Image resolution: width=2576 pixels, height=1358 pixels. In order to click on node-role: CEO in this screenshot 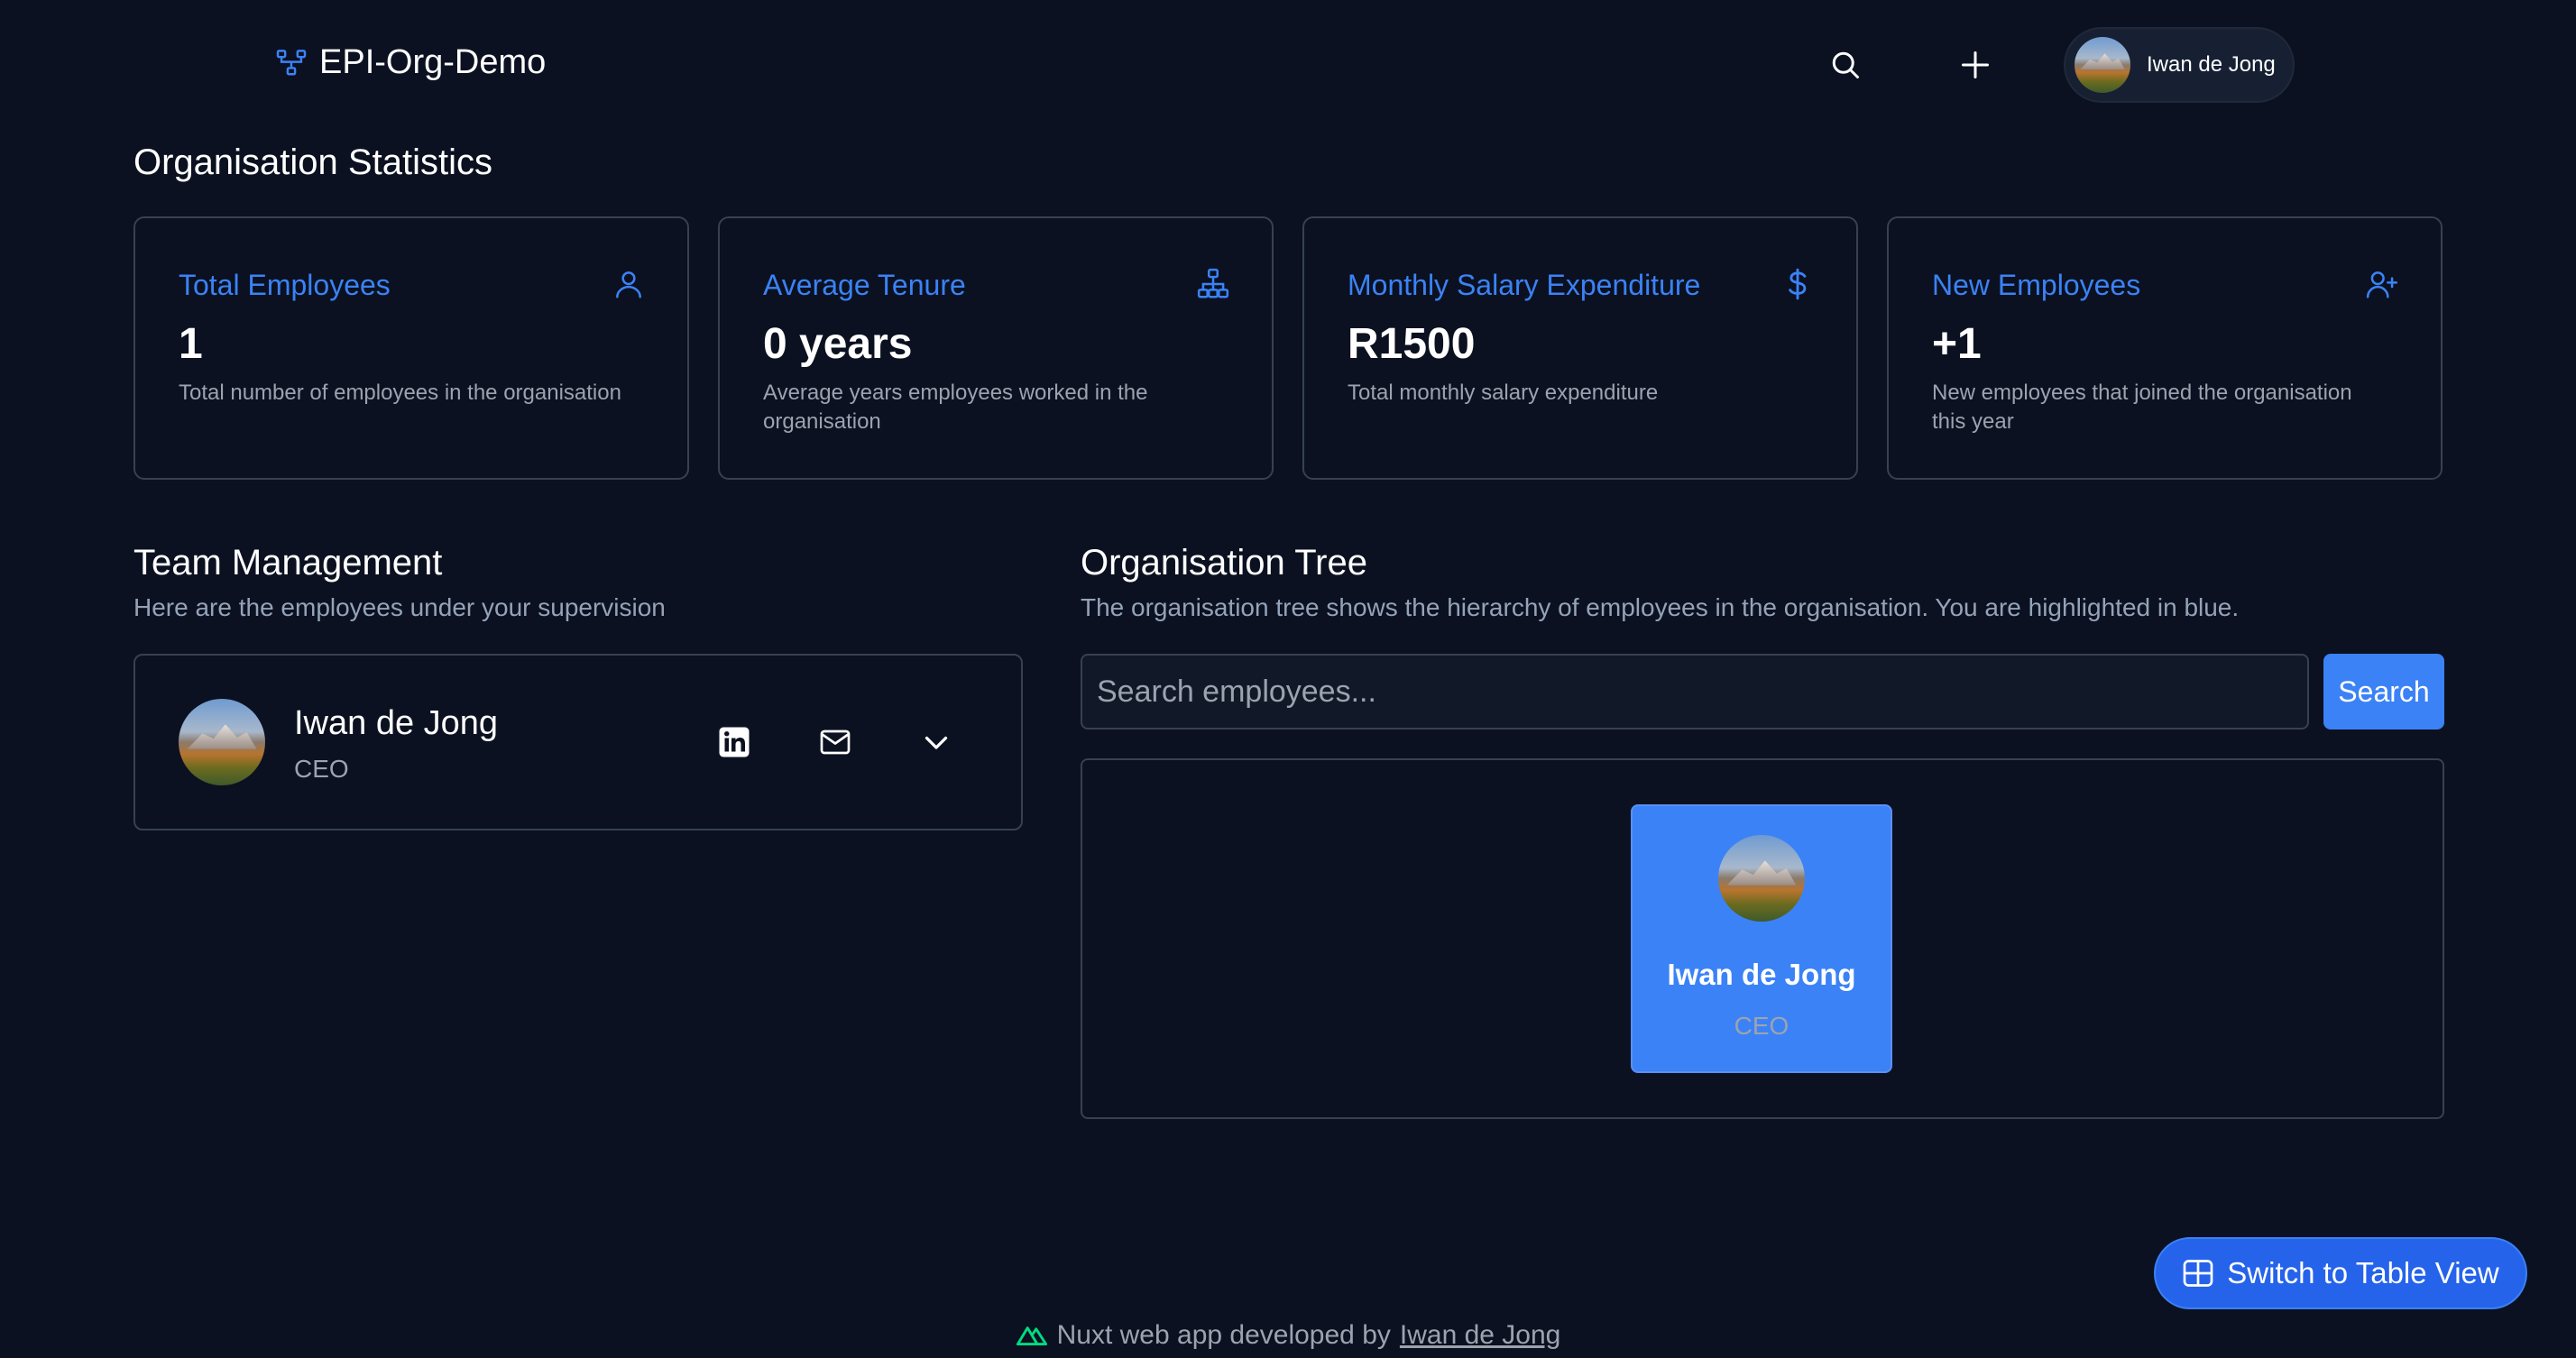, I will do `click(1762, 1026)`.